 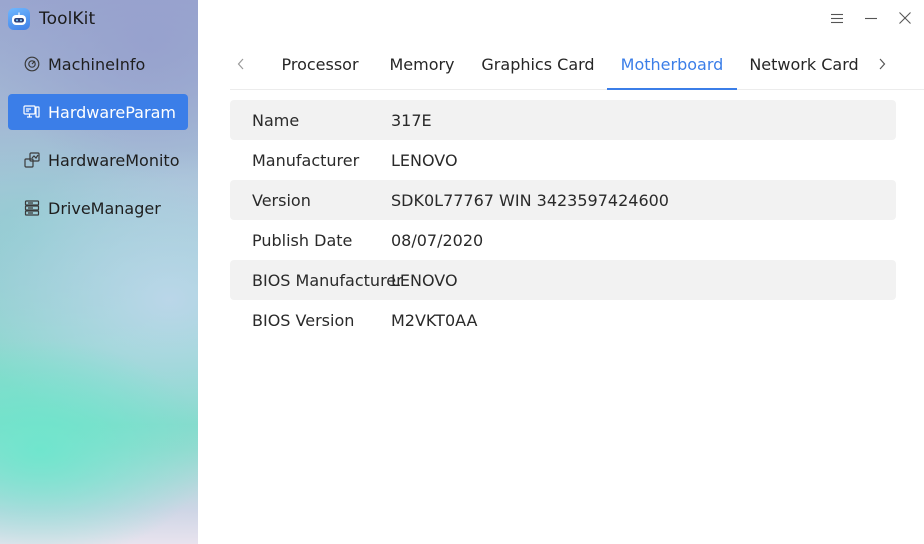 I want to click on sidebar-item-machineinfo: MachineInfo, so click(x=98, y=64).